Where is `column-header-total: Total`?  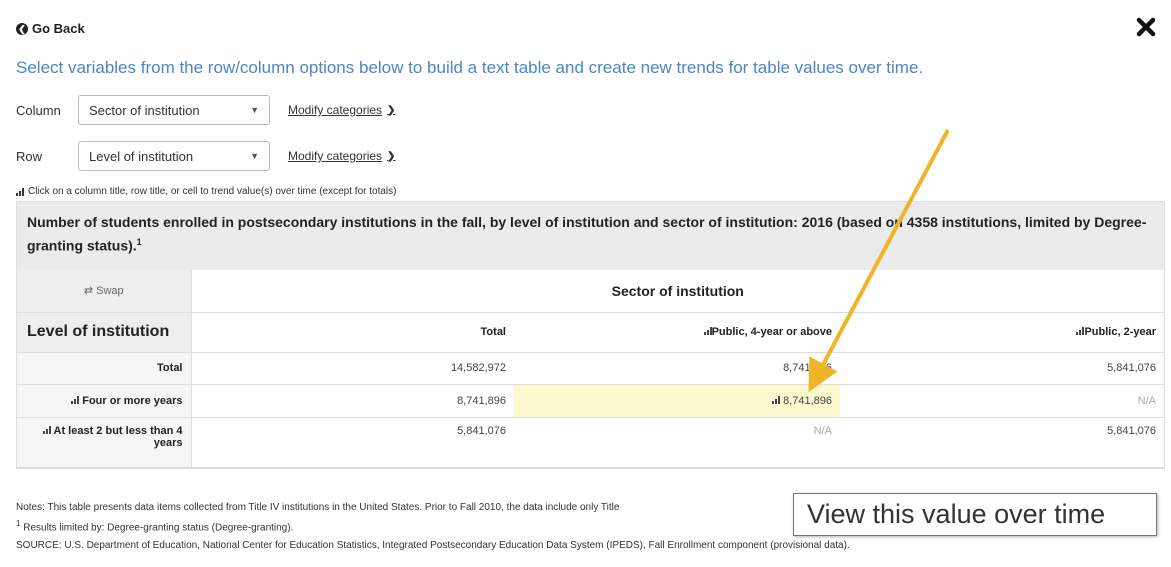 column-header-total: Total is located at coordinates (352, 332).